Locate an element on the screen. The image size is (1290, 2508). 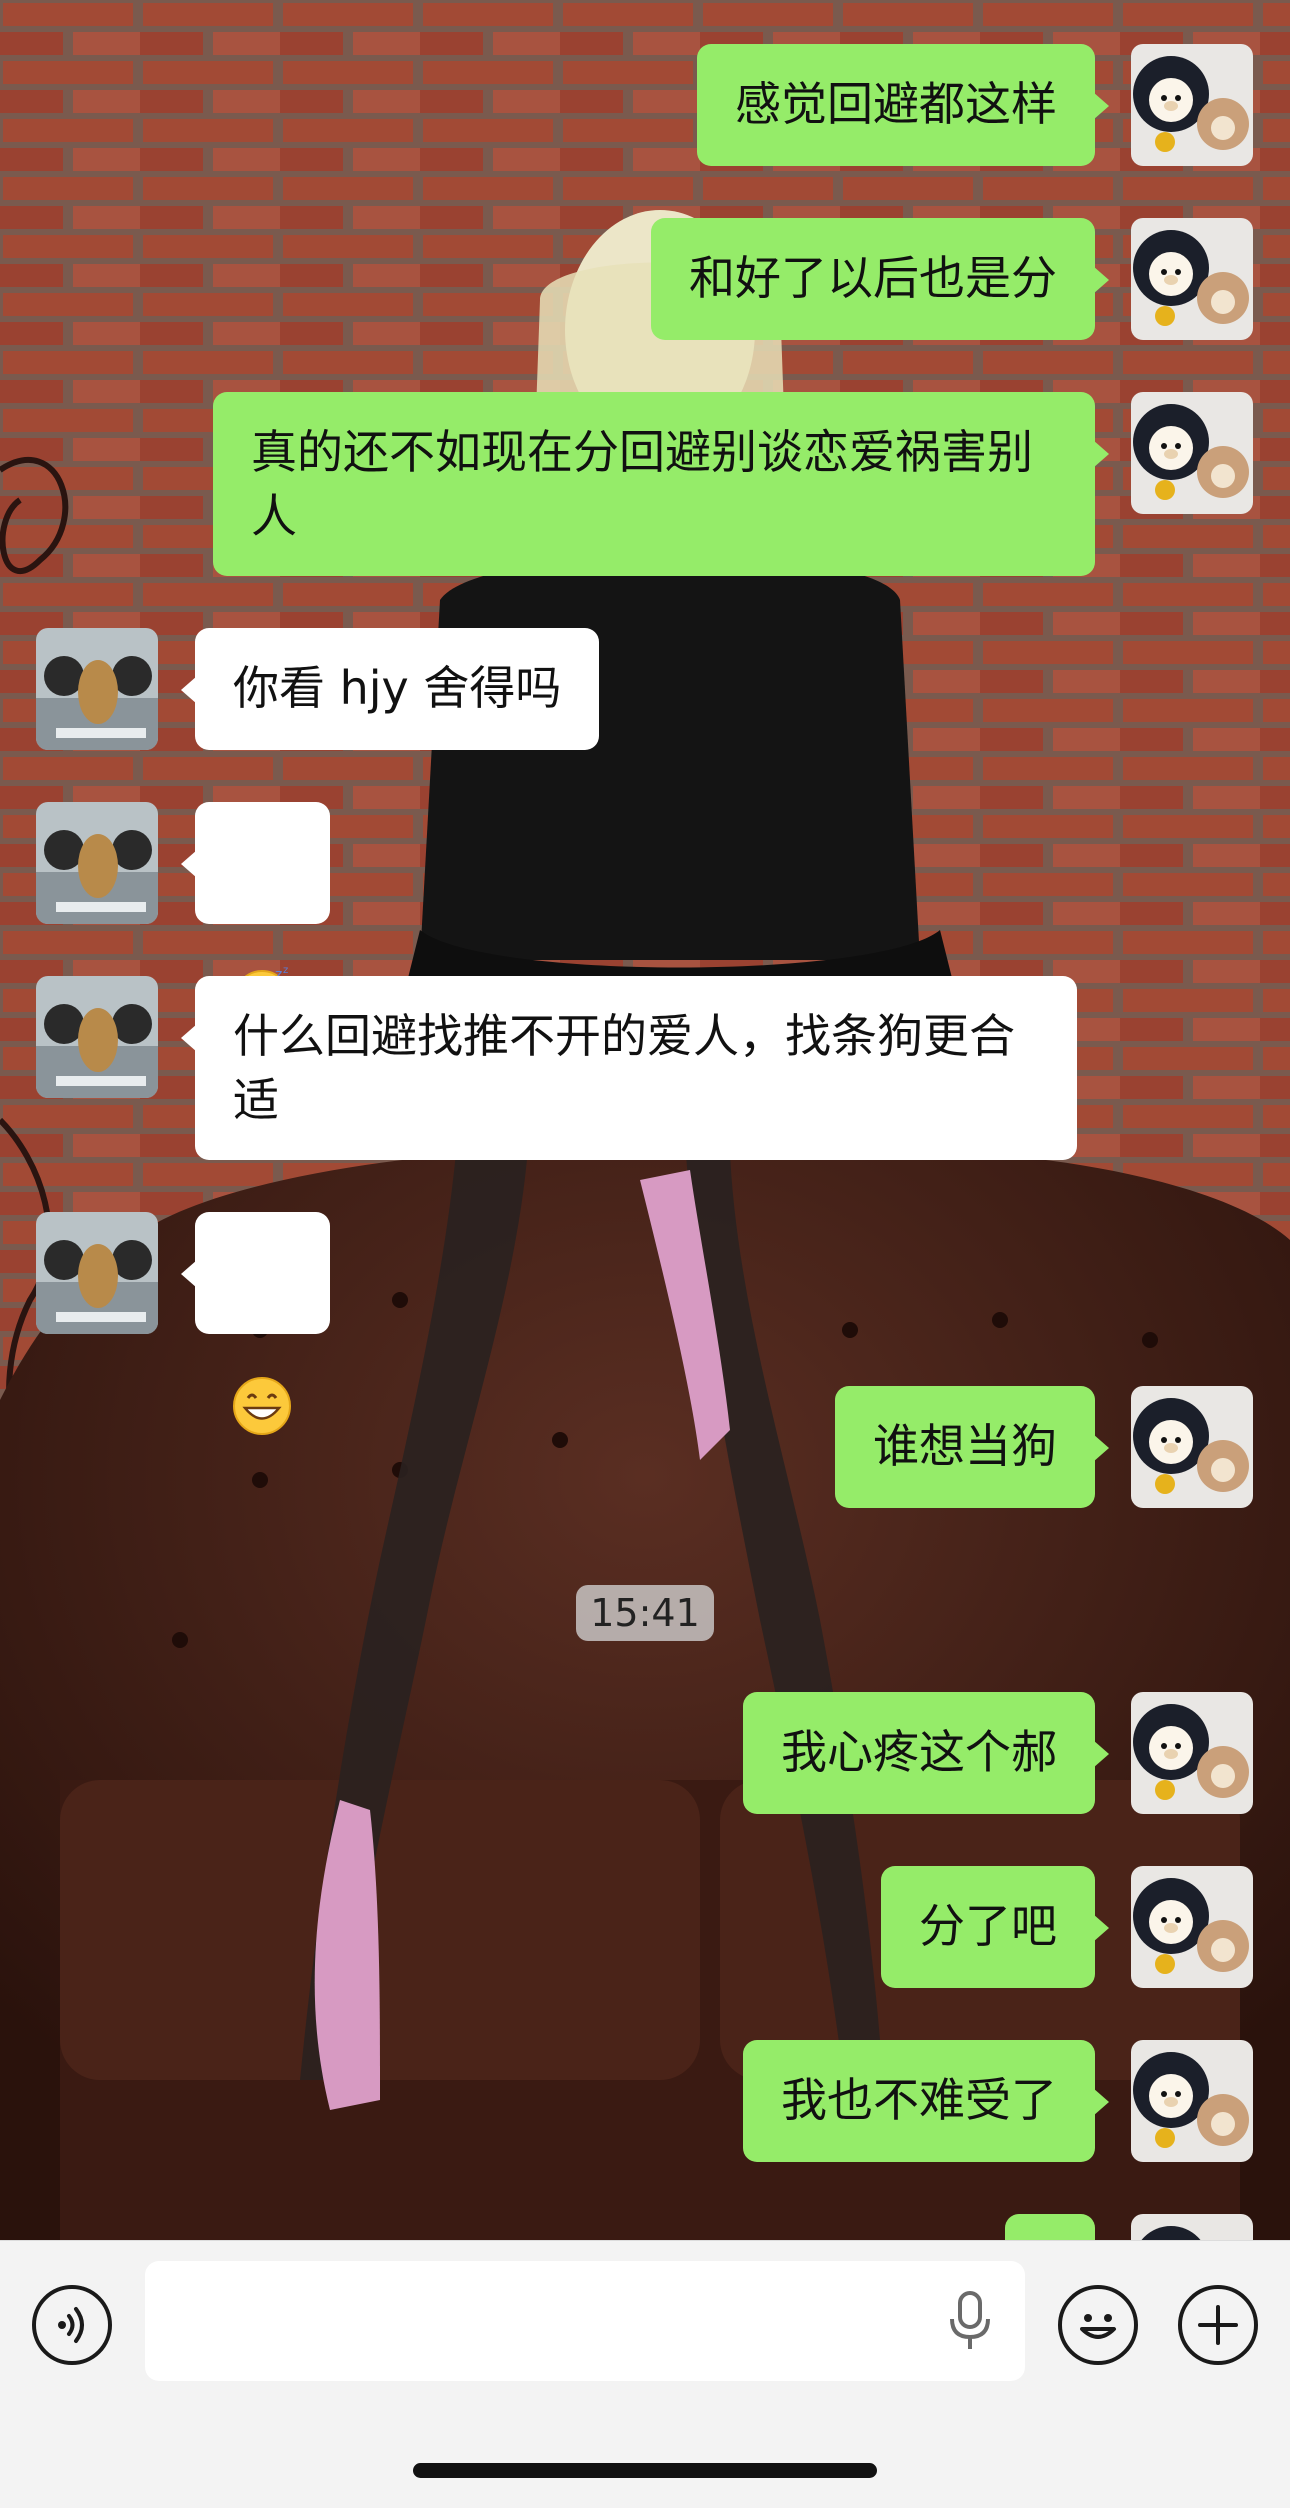
message-bubble-outgoing: 我也不难受了 is located at coordinates (926, 2101).